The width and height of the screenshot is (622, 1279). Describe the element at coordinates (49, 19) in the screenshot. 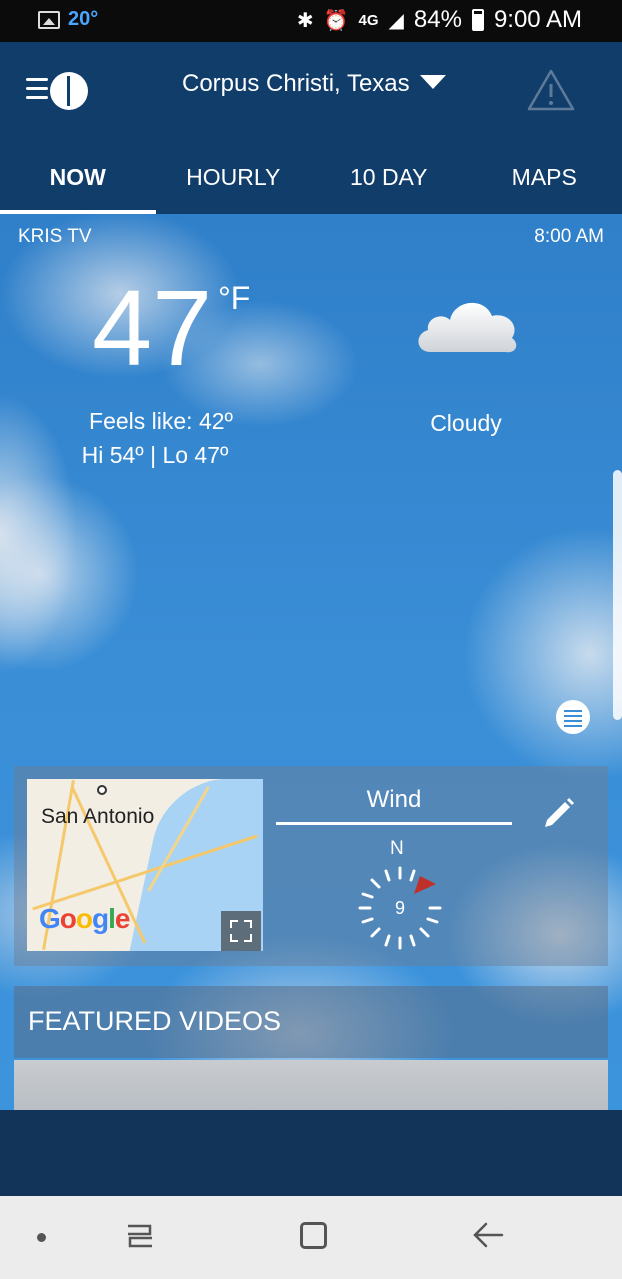

I see `gallery-icon` at that location.